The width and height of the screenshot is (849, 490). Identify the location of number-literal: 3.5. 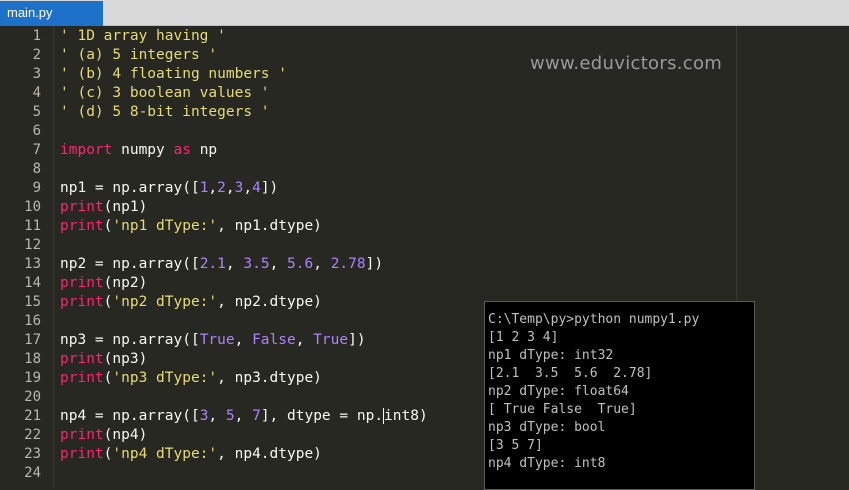
(256, 264).